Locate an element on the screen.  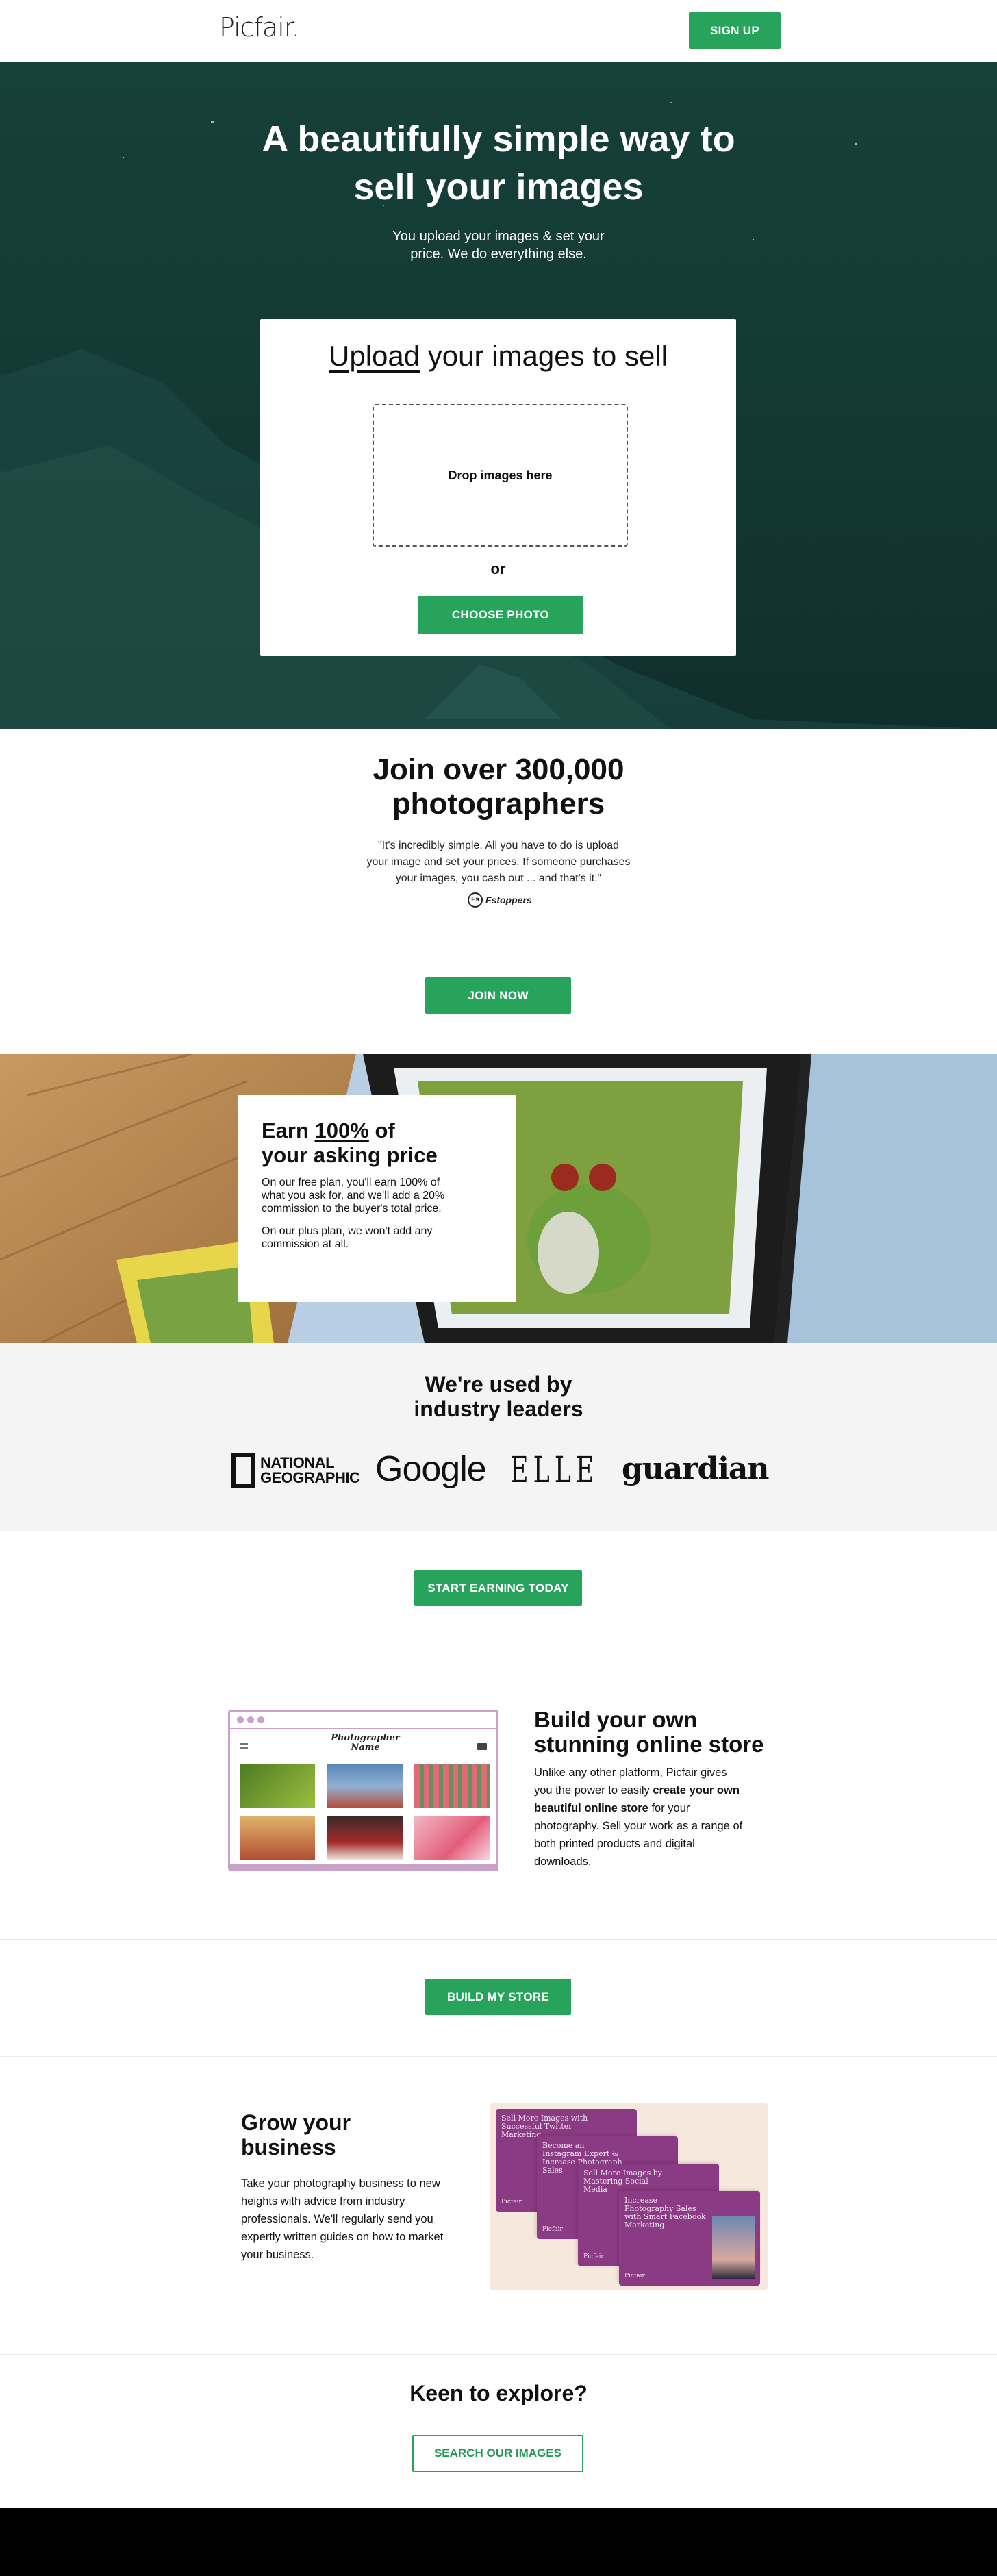
earn-title-prefix: Earn is located at coordinates (288, 1130).